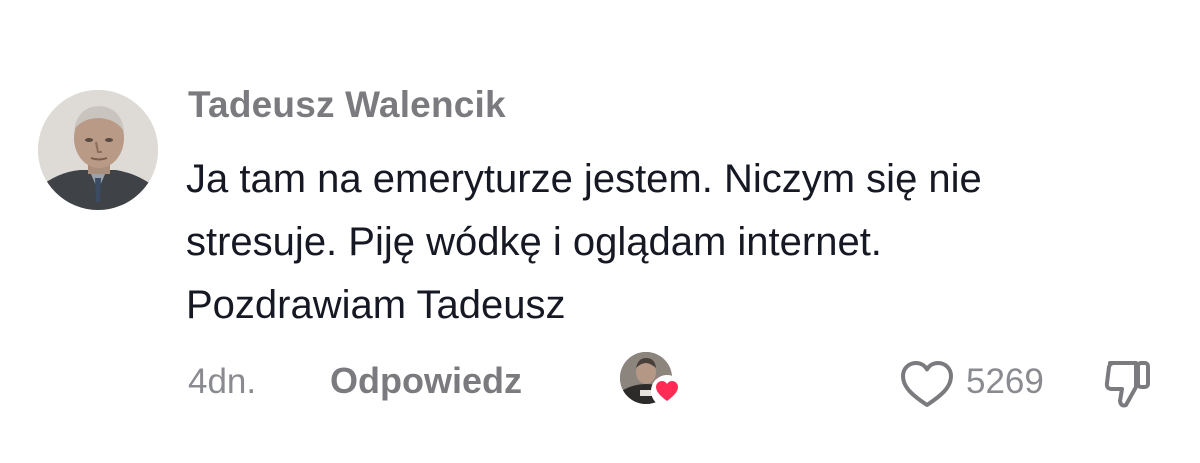  I want to click on like-count: 5269, so click(1005, 381).